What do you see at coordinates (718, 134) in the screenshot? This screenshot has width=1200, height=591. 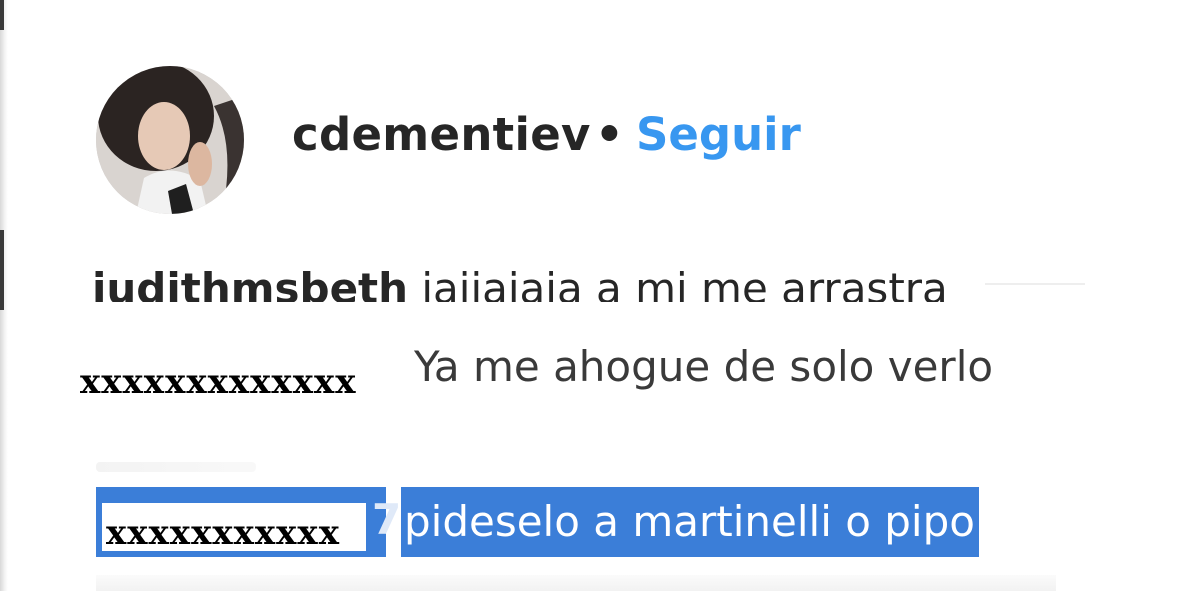 I see `follow-button: Seguir` at bounding box center [718, 134].